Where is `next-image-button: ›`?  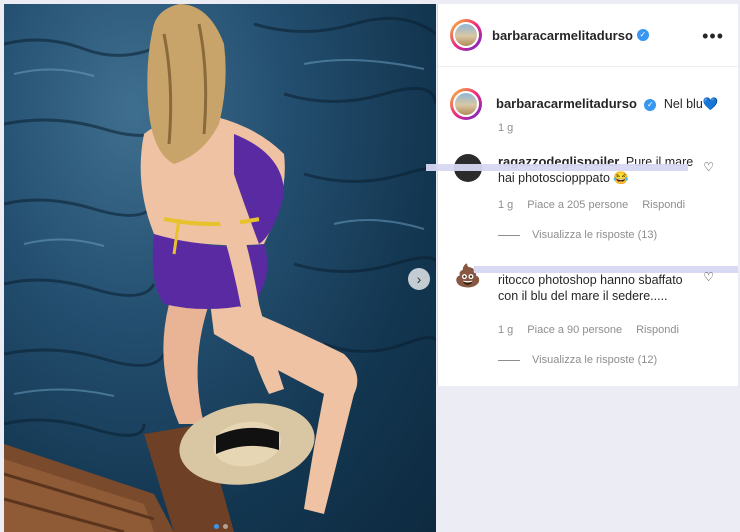
next-image-button: › is located at coordinates (419, 279).